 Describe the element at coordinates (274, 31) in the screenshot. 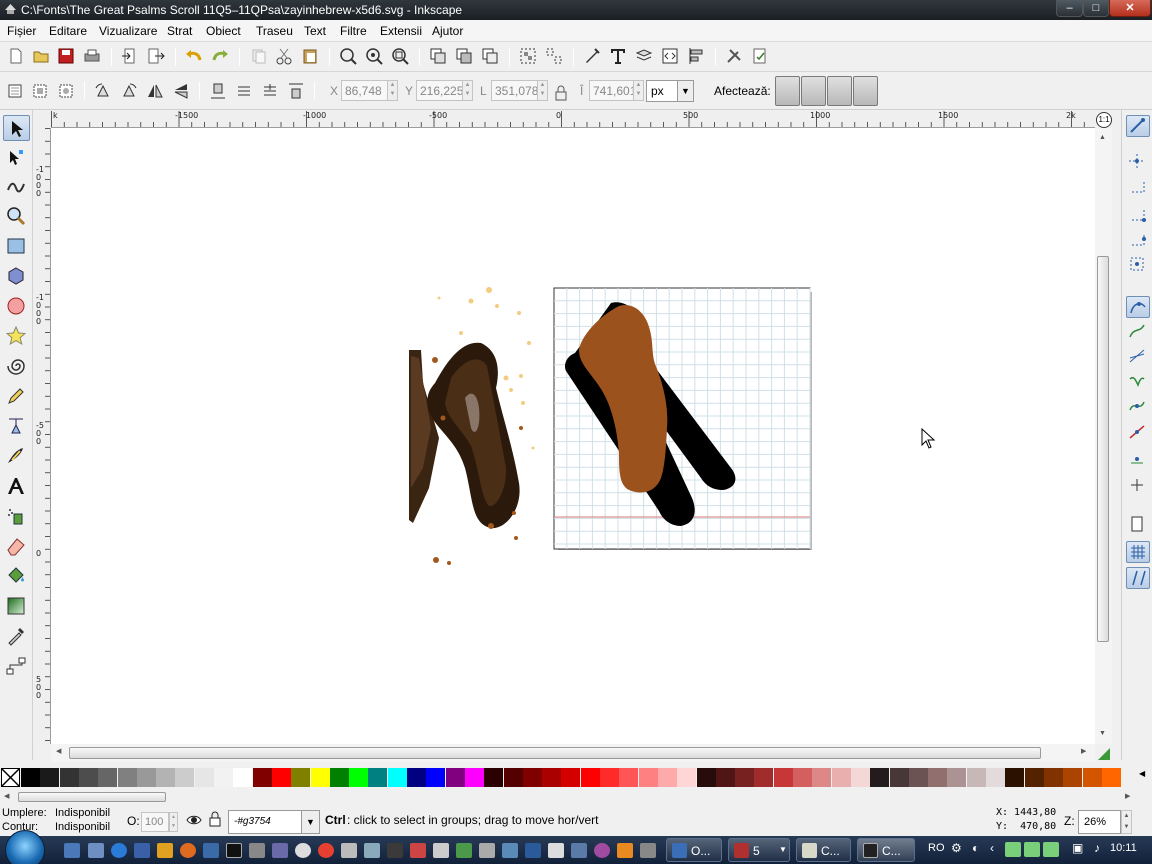

I see `menu-path: Traseu` at that location.